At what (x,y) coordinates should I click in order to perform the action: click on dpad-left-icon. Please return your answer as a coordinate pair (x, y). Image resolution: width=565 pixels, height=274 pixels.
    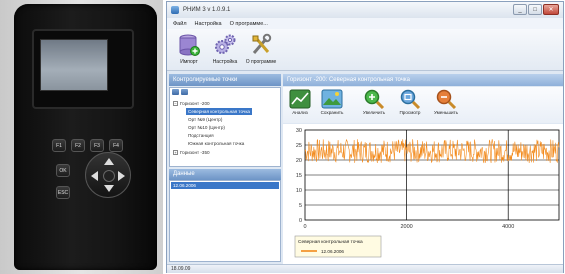
    Looking at the image, I should click on (94, 176).